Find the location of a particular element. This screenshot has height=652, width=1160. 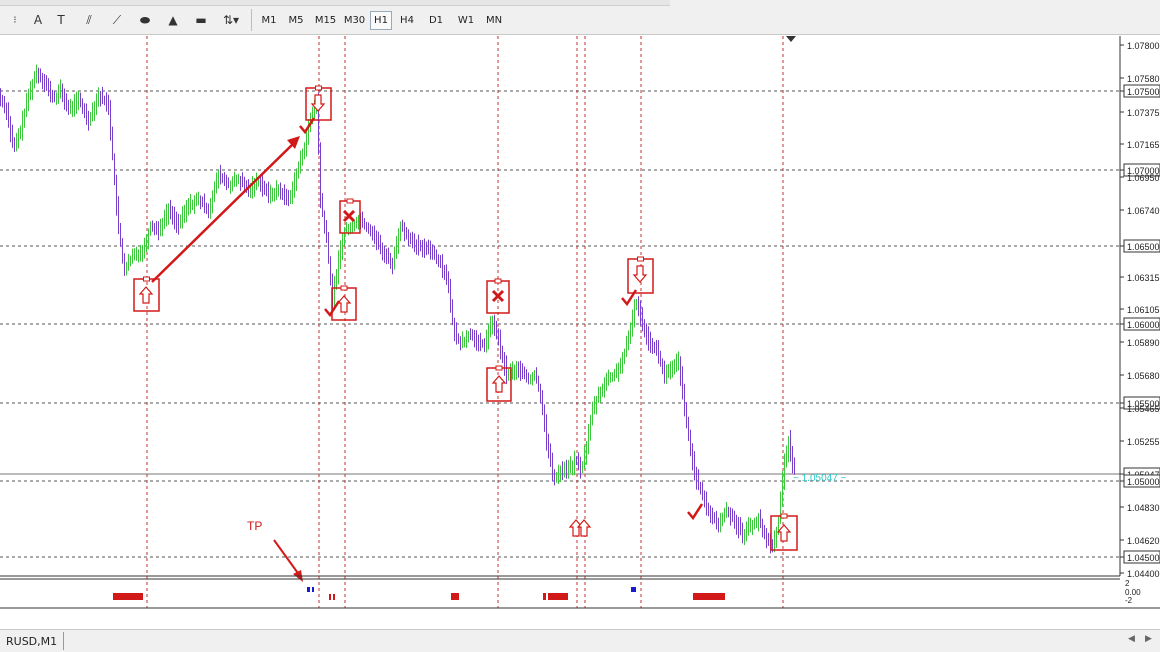

timeframe-button-mn: MN is located at coordinates (494, 20).